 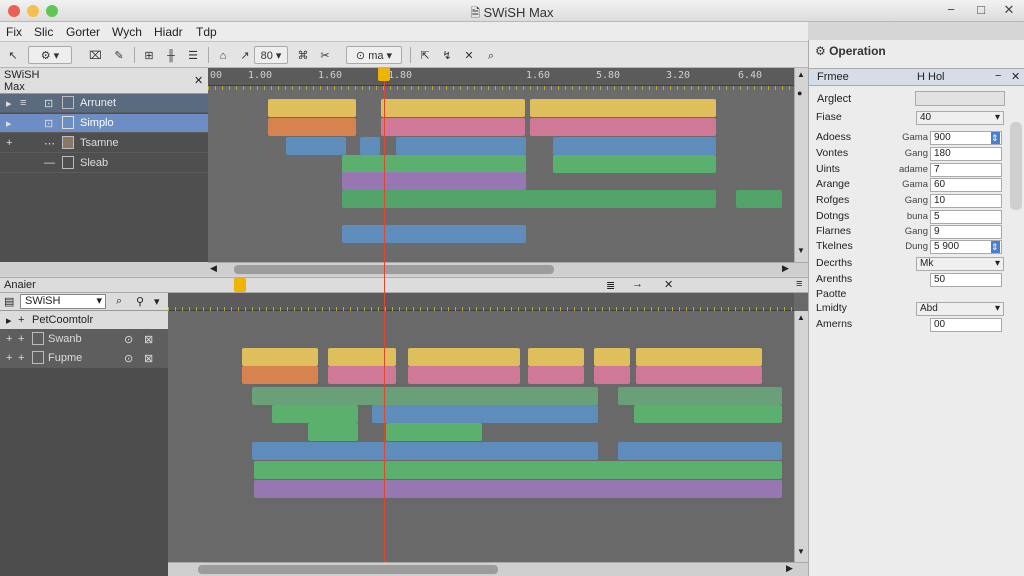 What do you see at coordinates (960, 264) in the screenshot?
I see `property-field: Mk ▾` at bounding box center [960, 264].